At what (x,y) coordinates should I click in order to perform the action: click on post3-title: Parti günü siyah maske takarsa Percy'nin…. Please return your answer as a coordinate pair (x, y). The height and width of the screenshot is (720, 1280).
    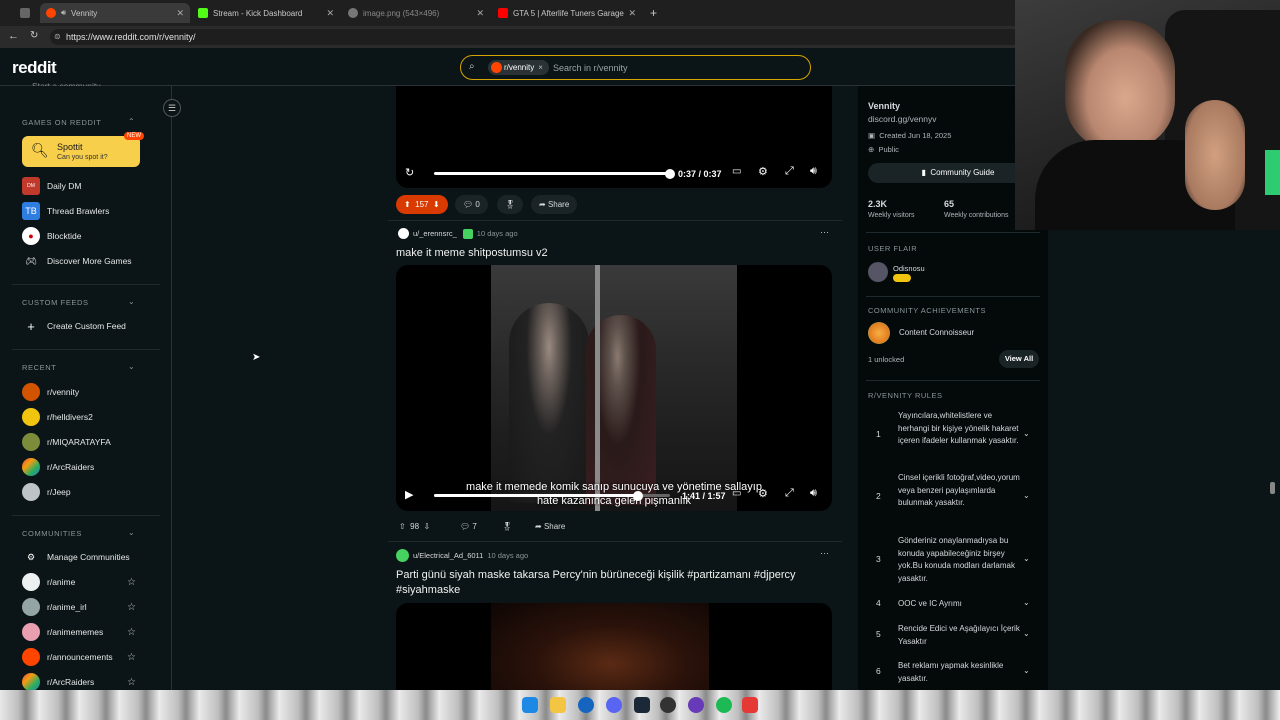
    Looking at the image, I should click on (611, 583).